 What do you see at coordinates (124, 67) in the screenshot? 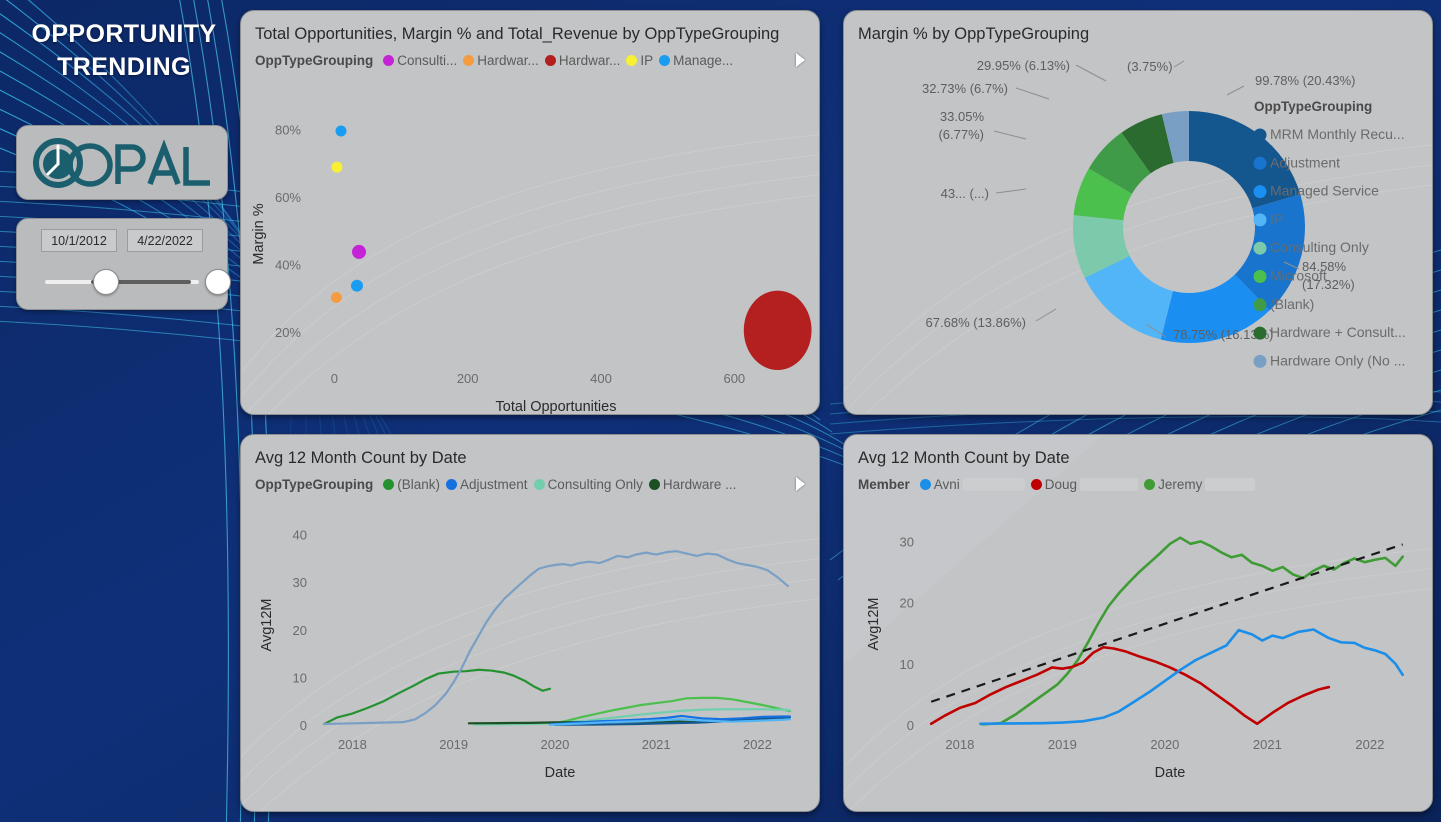
I see `page-title-line2: TRENDING` at bounding box center [124, 67].